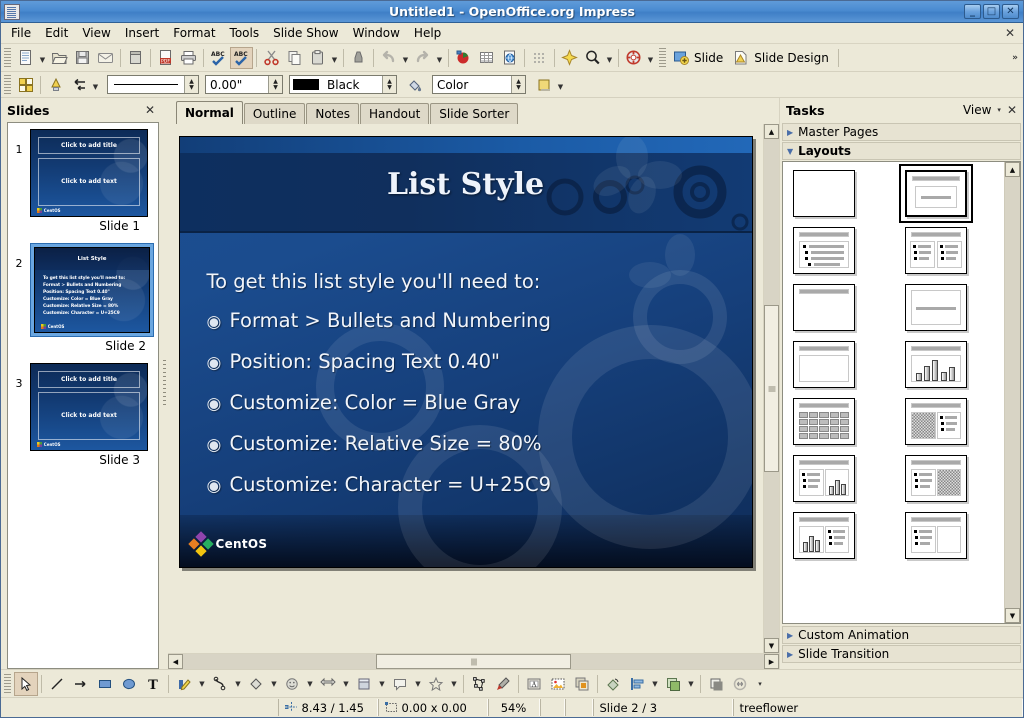 The height and width of the screenshot is (718, 1024). I want to click on email-document-icon, so click(105, 58).